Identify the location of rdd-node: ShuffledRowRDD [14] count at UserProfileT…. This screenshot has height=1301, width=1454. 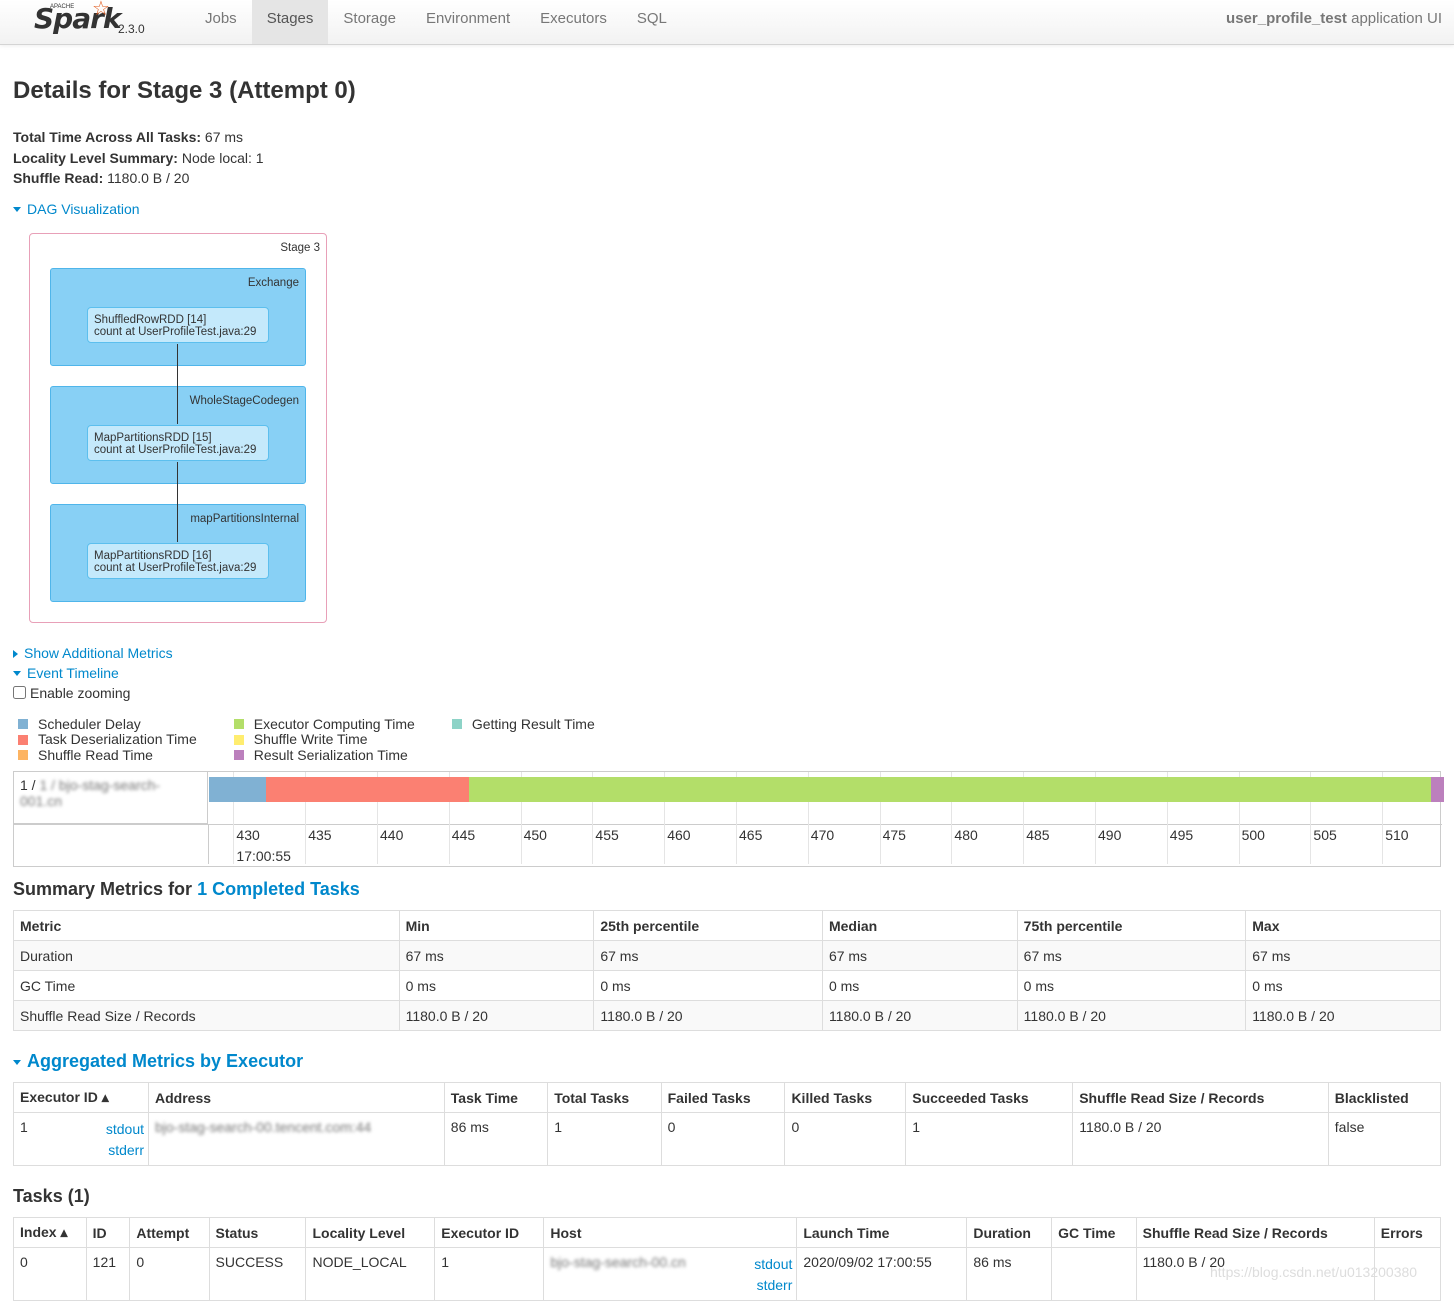
(178, 324).